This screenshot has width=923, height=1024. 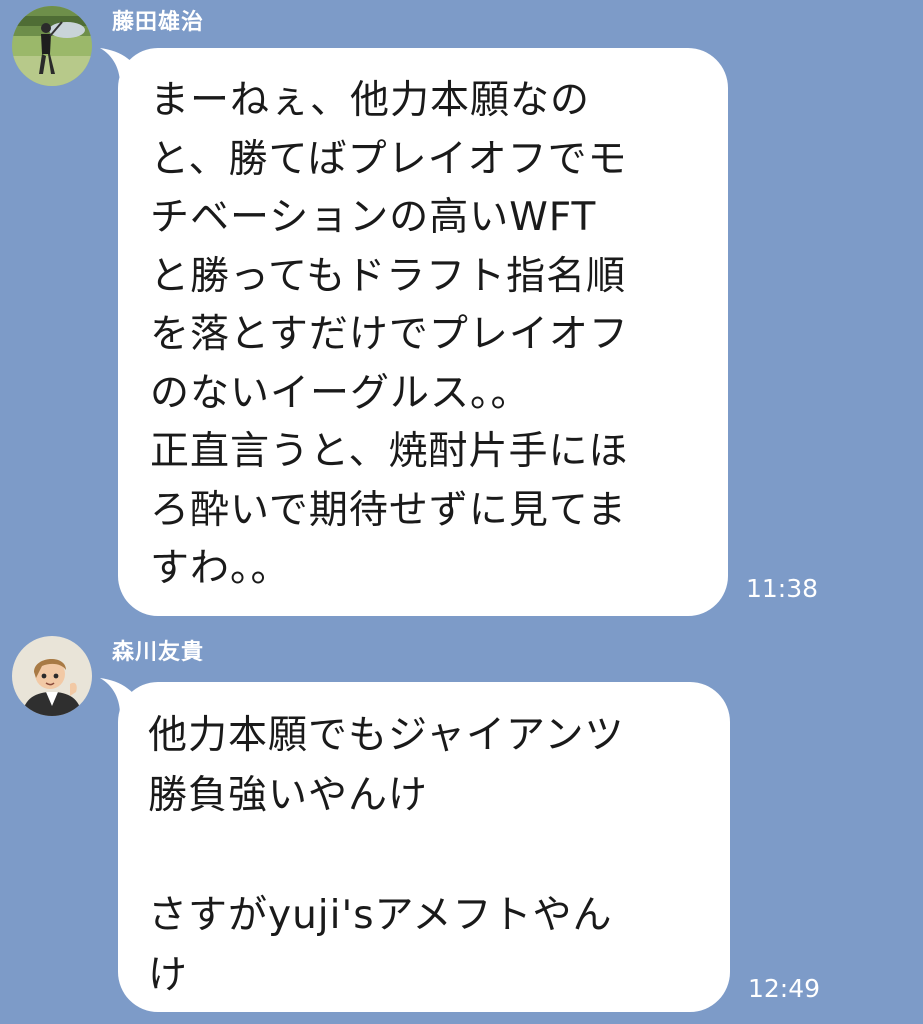 I want to click on illustrated-person-avatar-icon, so click(x=52, y=676).